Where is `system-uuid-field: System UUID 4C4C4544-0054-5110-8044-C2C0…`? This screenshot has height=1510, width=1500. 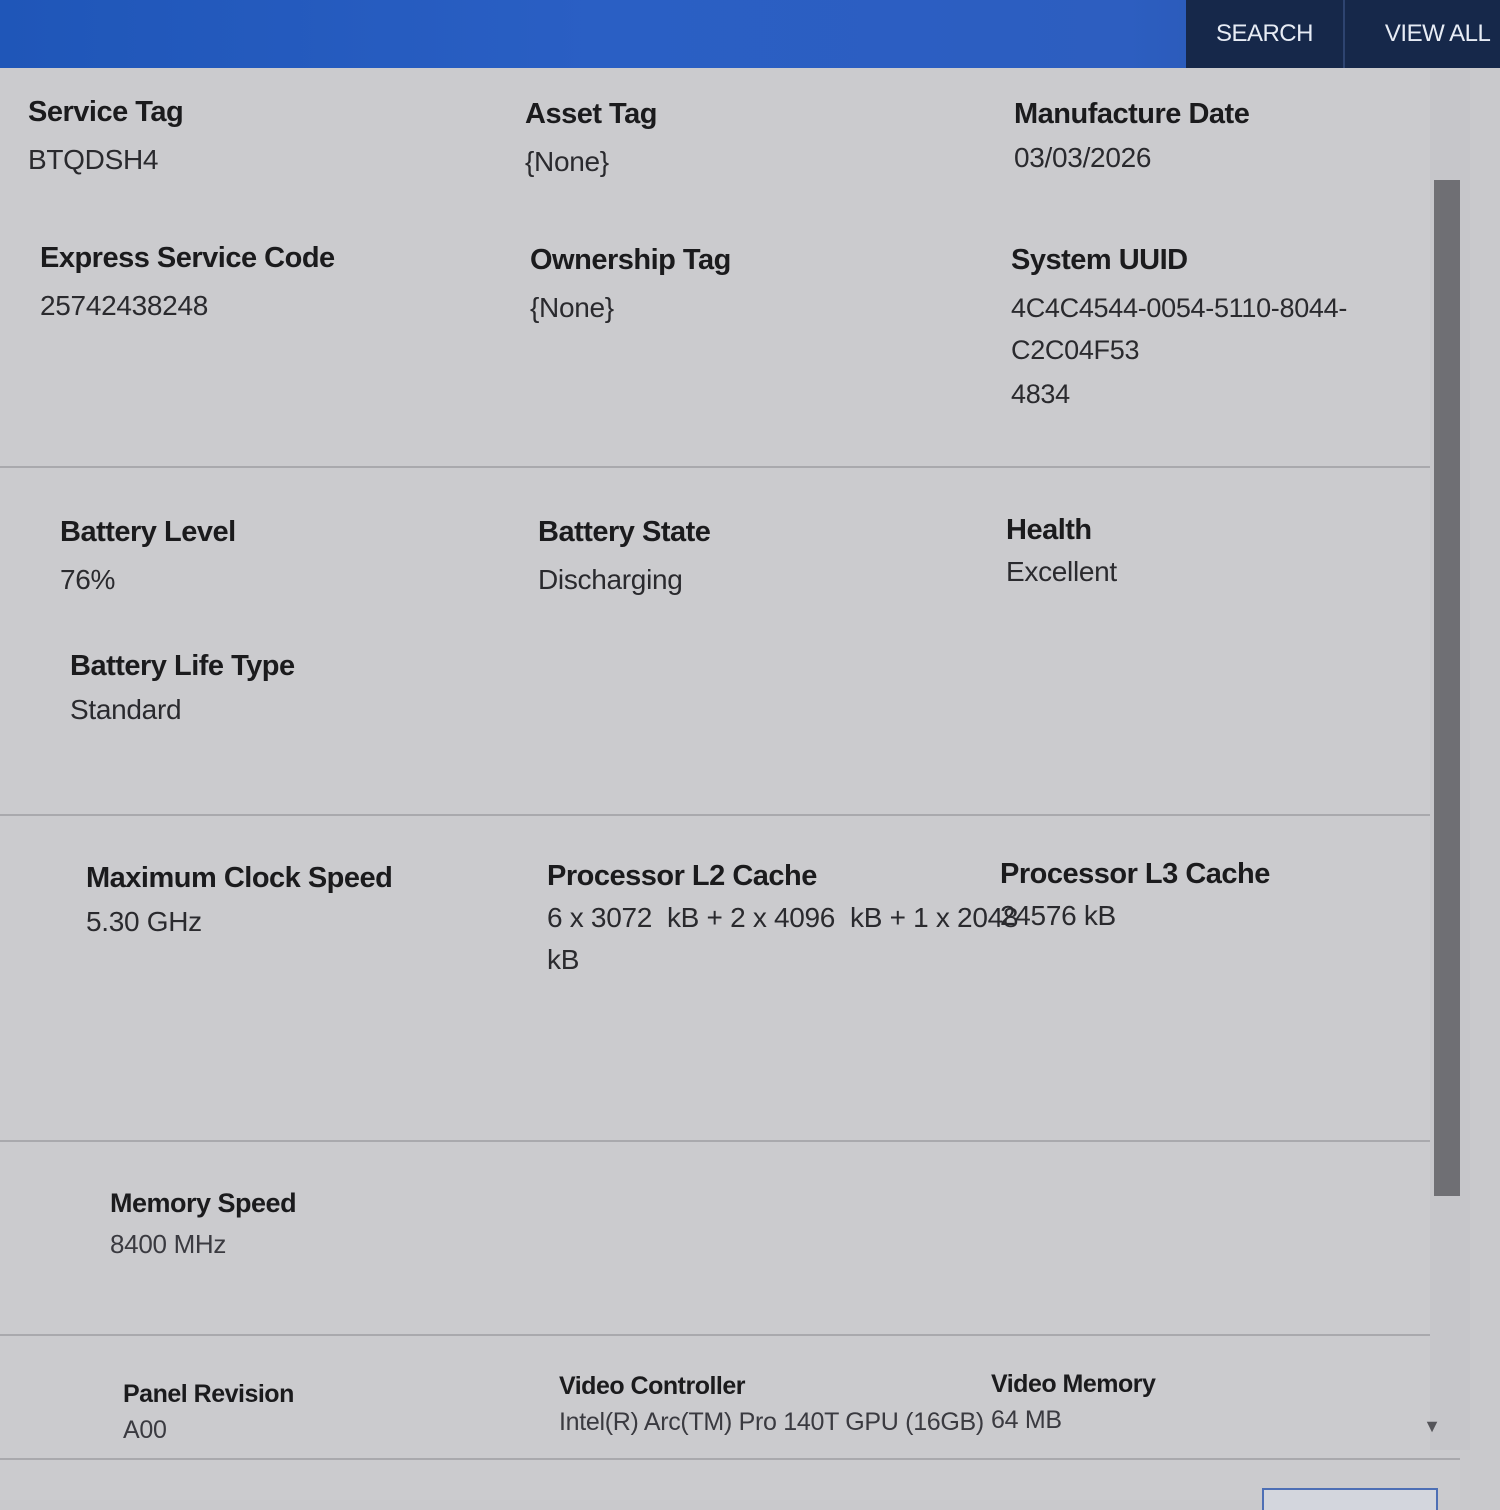 system-uuid-field: System UUID 4C4C4544-0054-5110-8044-C2C0… is located at coordinates (1235, 329).